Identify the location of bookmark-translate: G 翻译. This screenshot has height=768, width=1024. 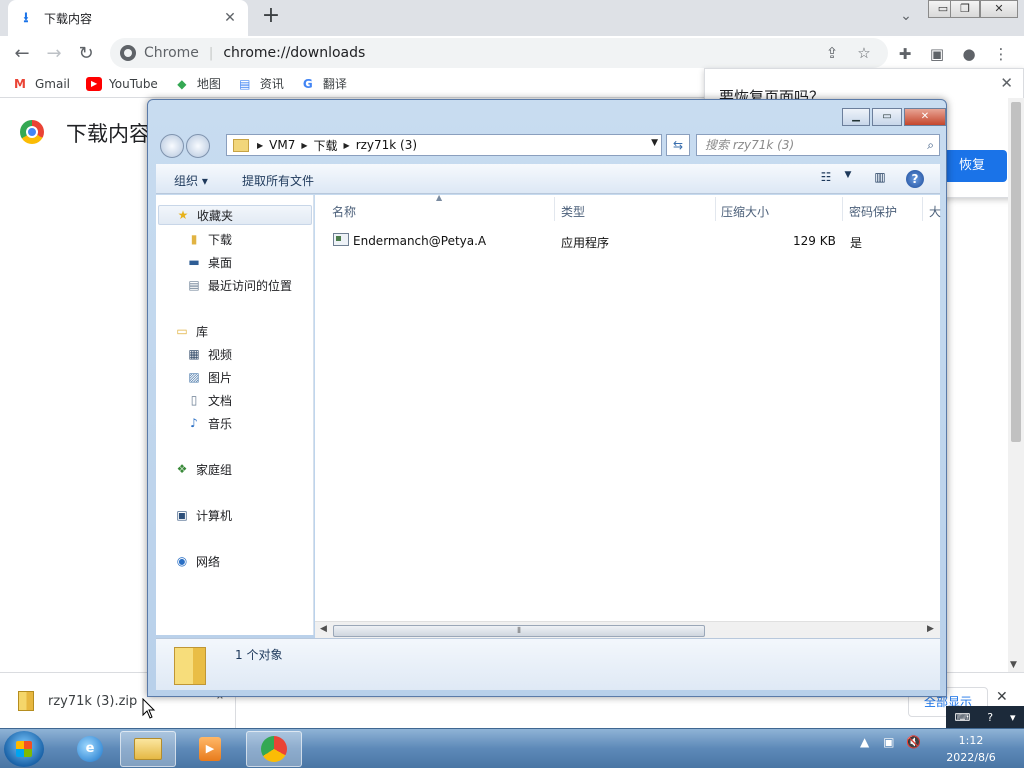
(323, 83).